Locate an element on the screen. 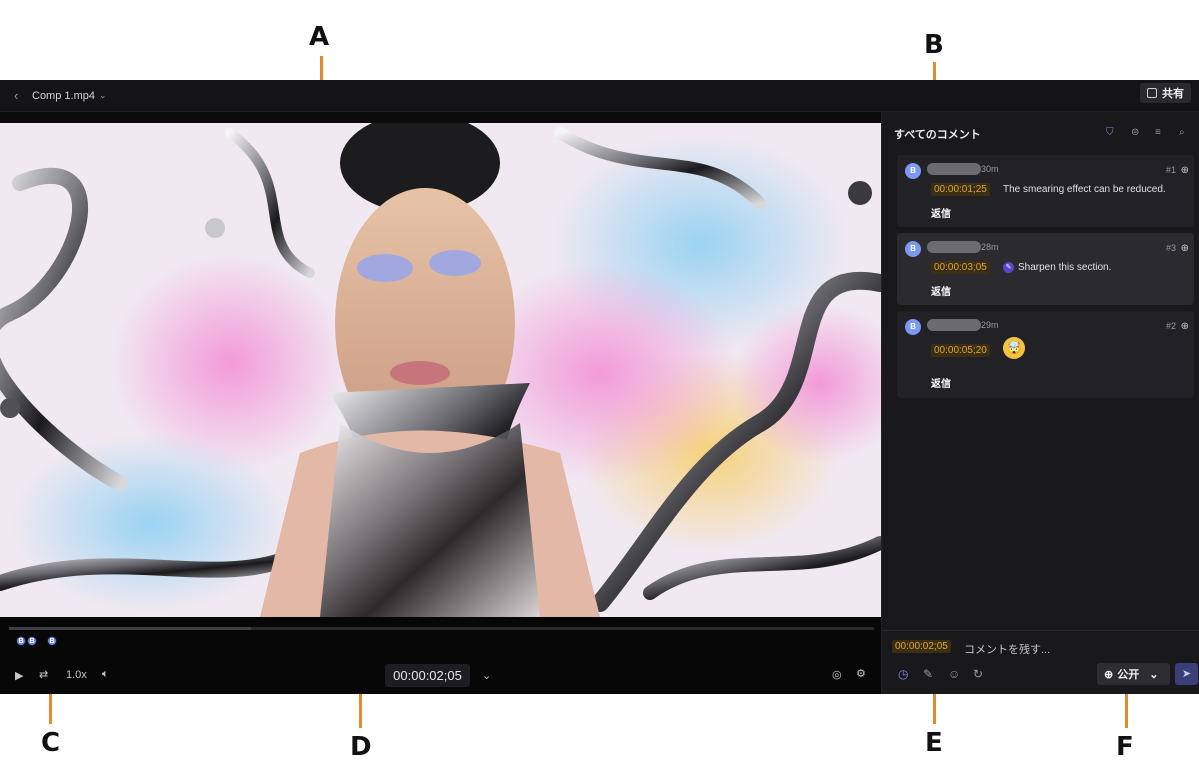 The image size is (1199, 774). scrubber-progress is located at coordinates (130, 628).